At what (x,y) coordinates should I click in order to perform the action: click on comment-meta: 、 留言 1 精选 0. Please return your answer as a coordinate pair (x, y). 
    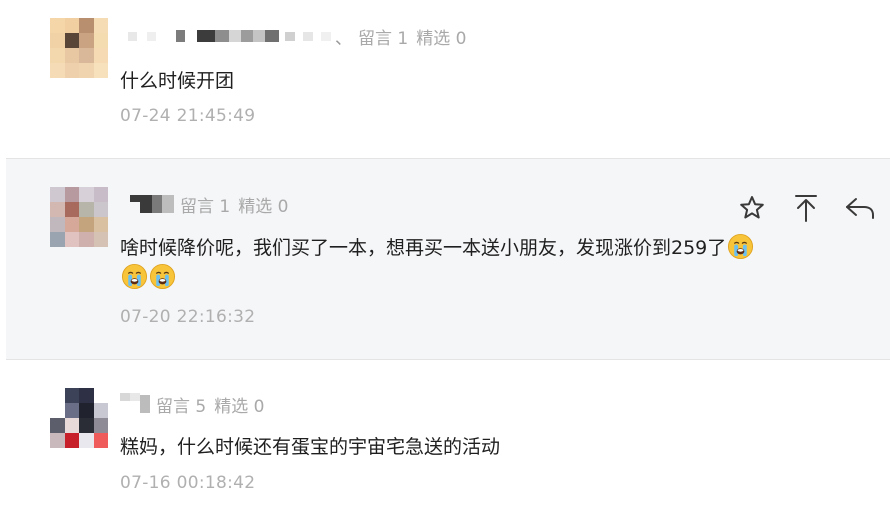
    Looking at the image, I should click on (301, 37).